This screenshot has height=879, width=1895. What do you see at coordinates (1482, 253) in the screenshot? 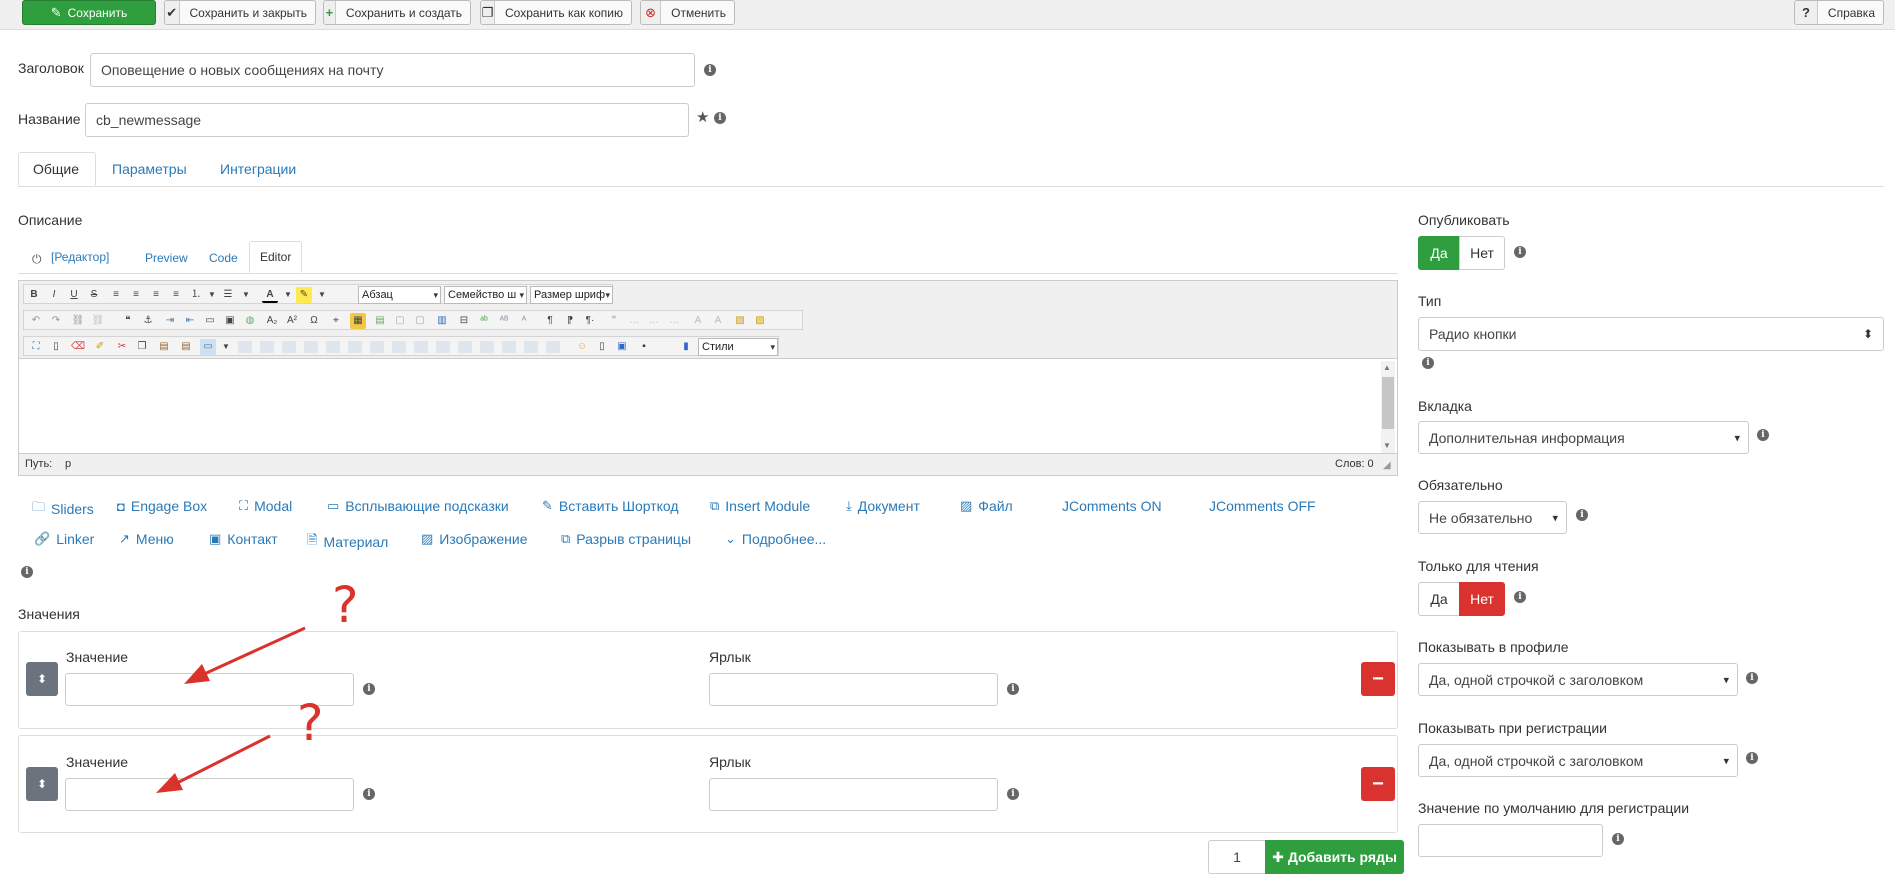
I see `publish-no-button: Нет` at bounding box center [1482, 253].